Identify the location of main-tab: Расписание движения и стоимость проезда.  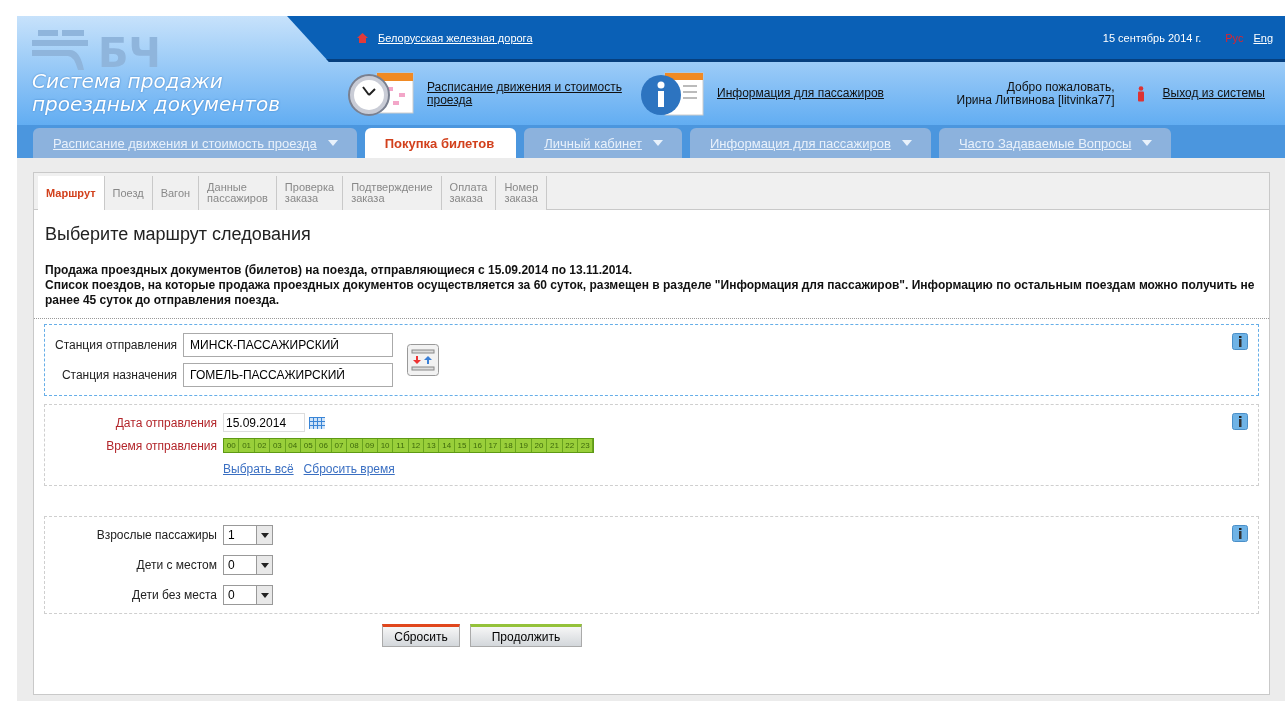
(195, 143).